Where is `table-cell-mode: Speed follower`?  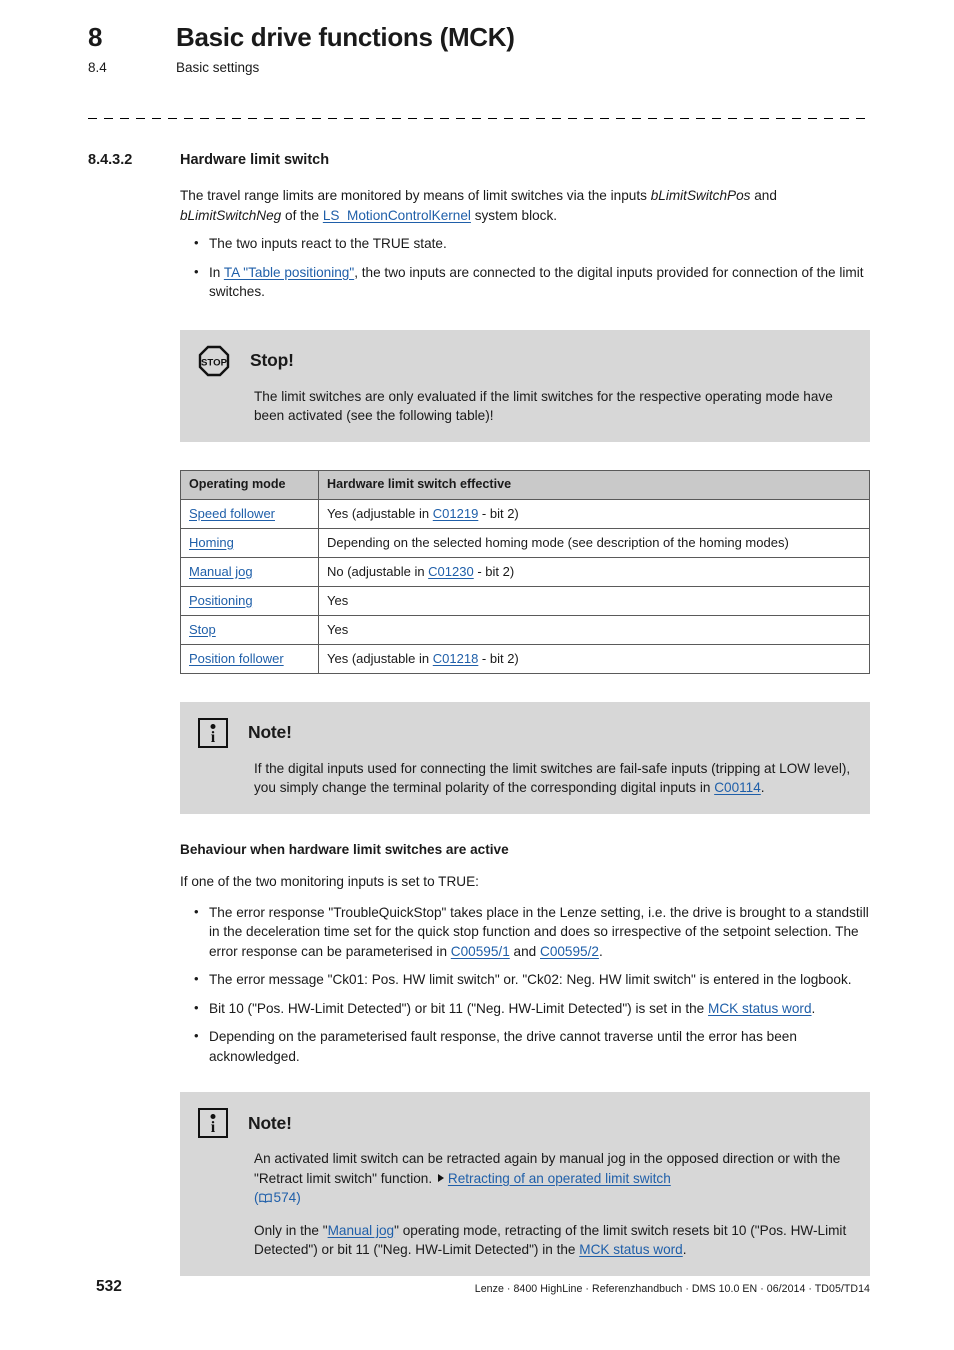 table-cell-mode: Speed follower is located at coordinates (249, 513).